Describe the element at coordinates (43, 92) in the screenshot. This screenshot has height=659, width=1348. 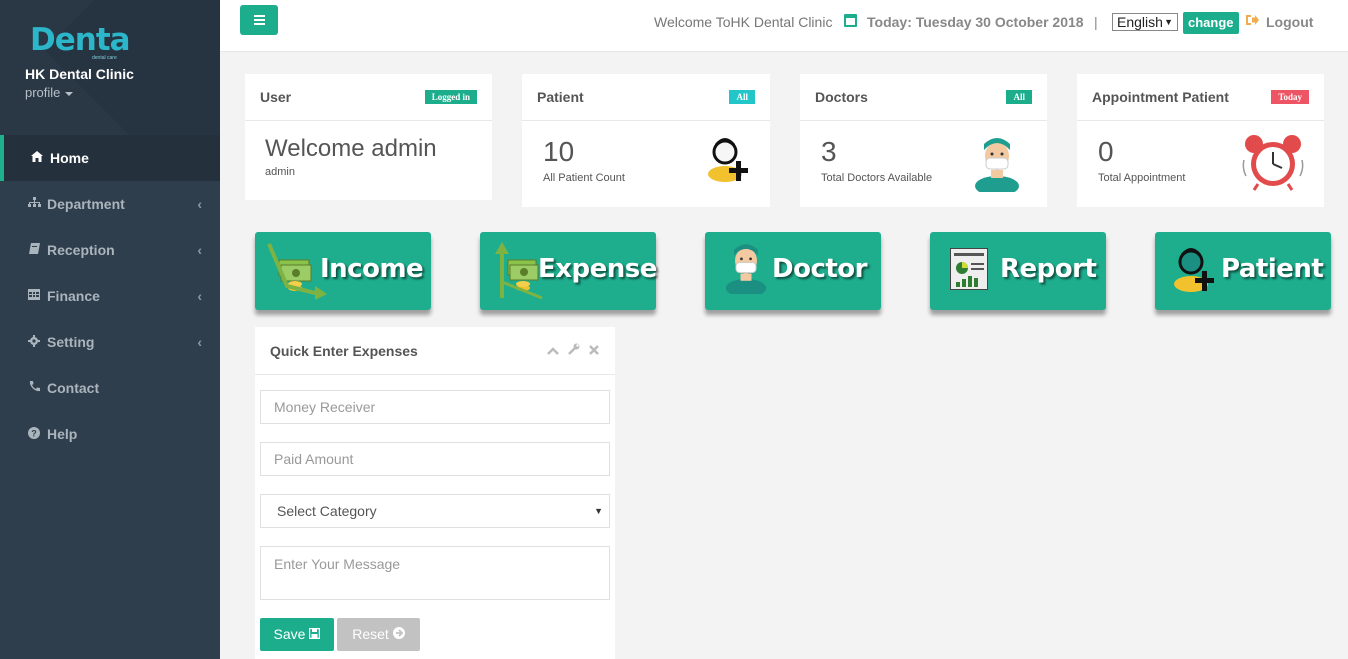
I see `profile-label: profile` at that location.